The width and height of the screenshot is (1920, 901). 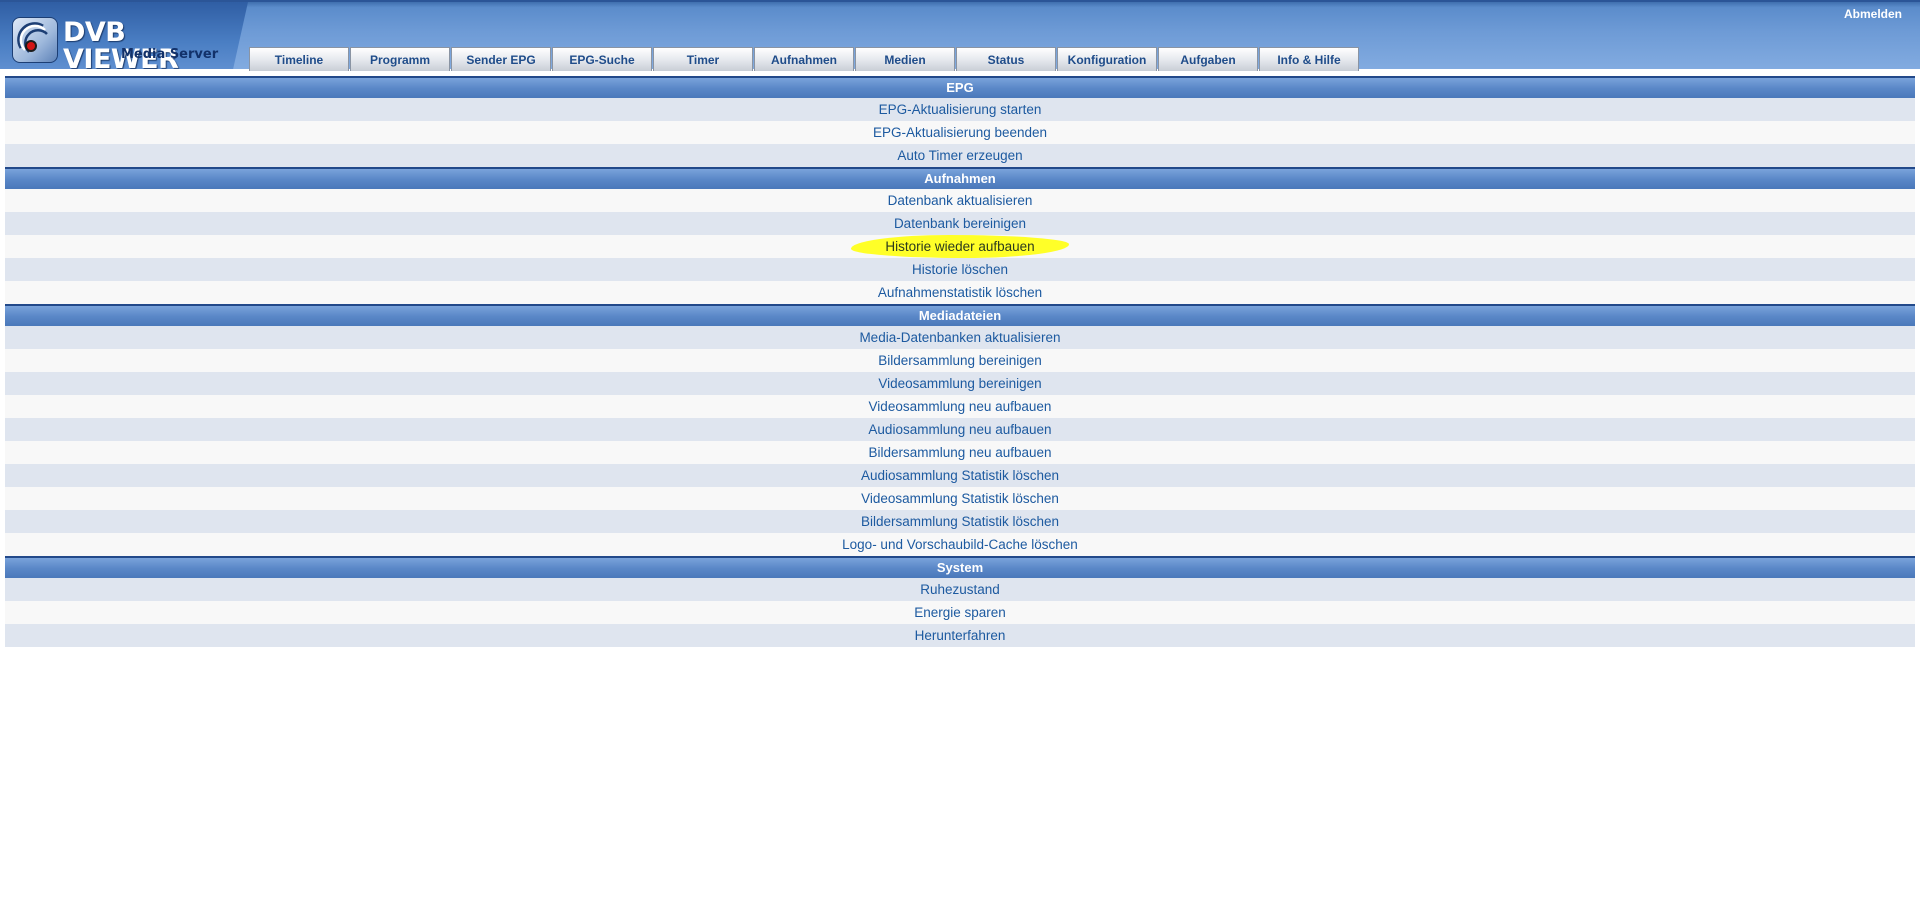 I want to click on logout-link: Abmelden, so click(x=1873, y=14).